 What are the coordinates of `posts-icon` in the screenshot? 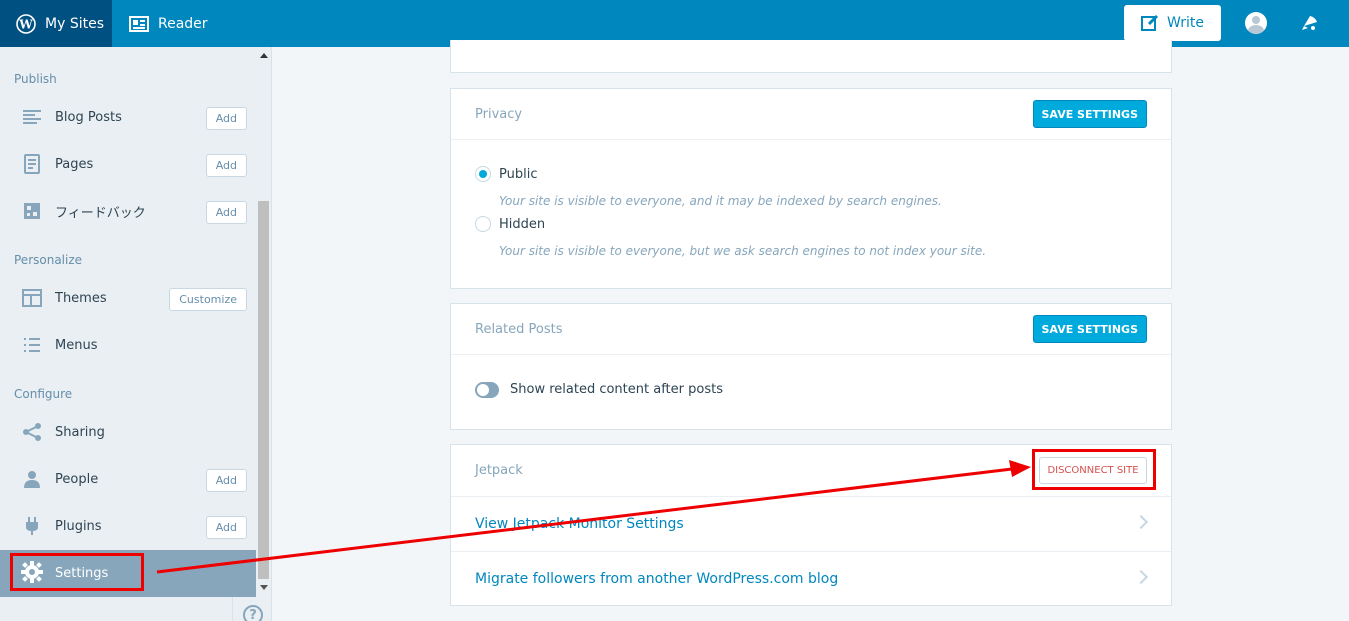 It's located at (32, 117).